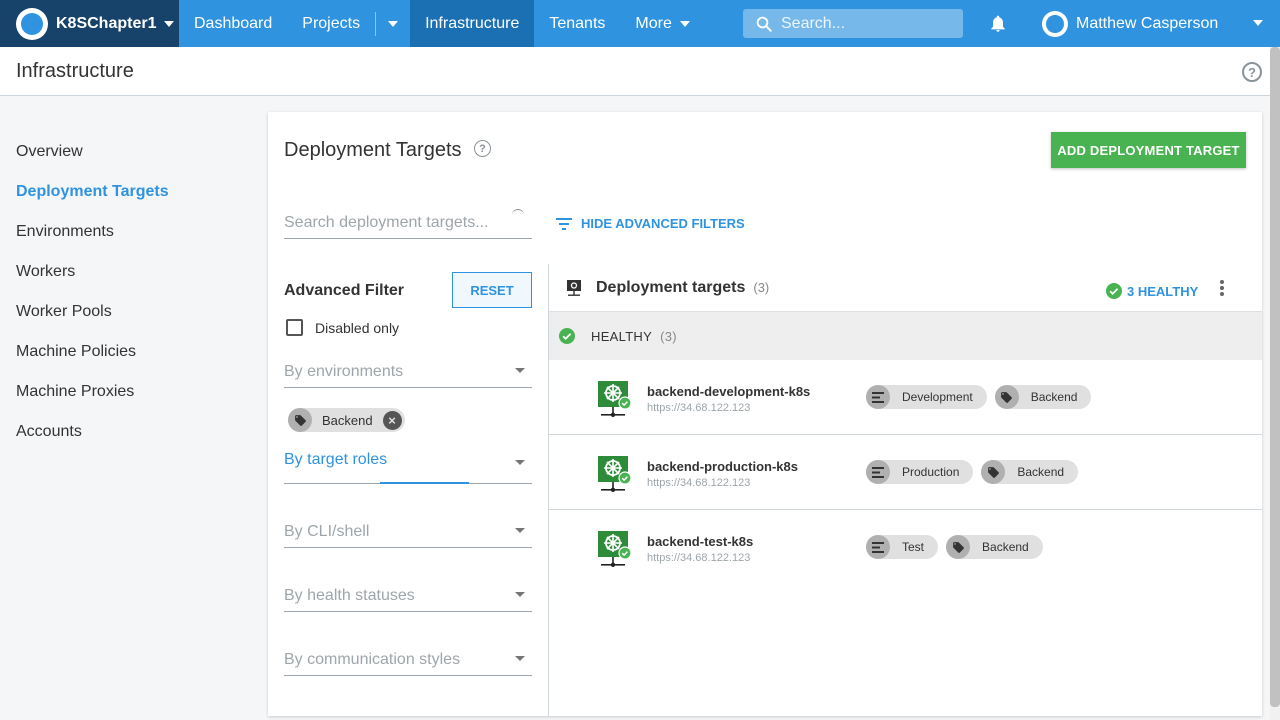 The image size is (1280, 720). I want to click on remove-chip-icon: ×, so click(392, 420).